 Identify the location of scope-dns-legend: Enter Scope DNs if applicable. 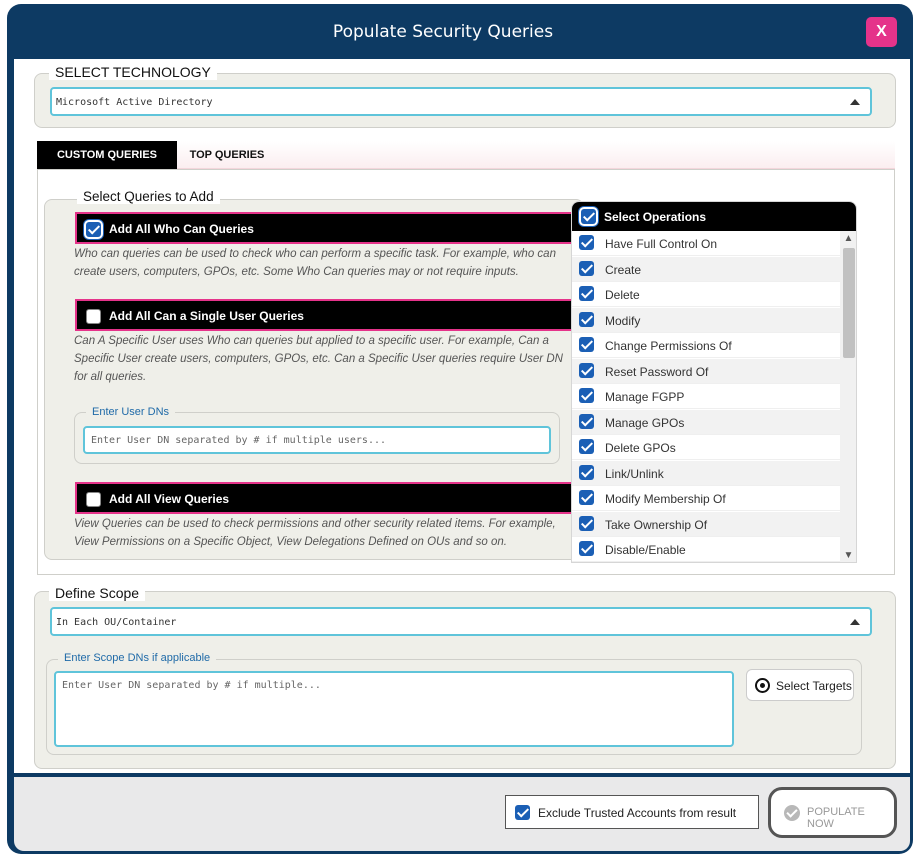
(137, 658).